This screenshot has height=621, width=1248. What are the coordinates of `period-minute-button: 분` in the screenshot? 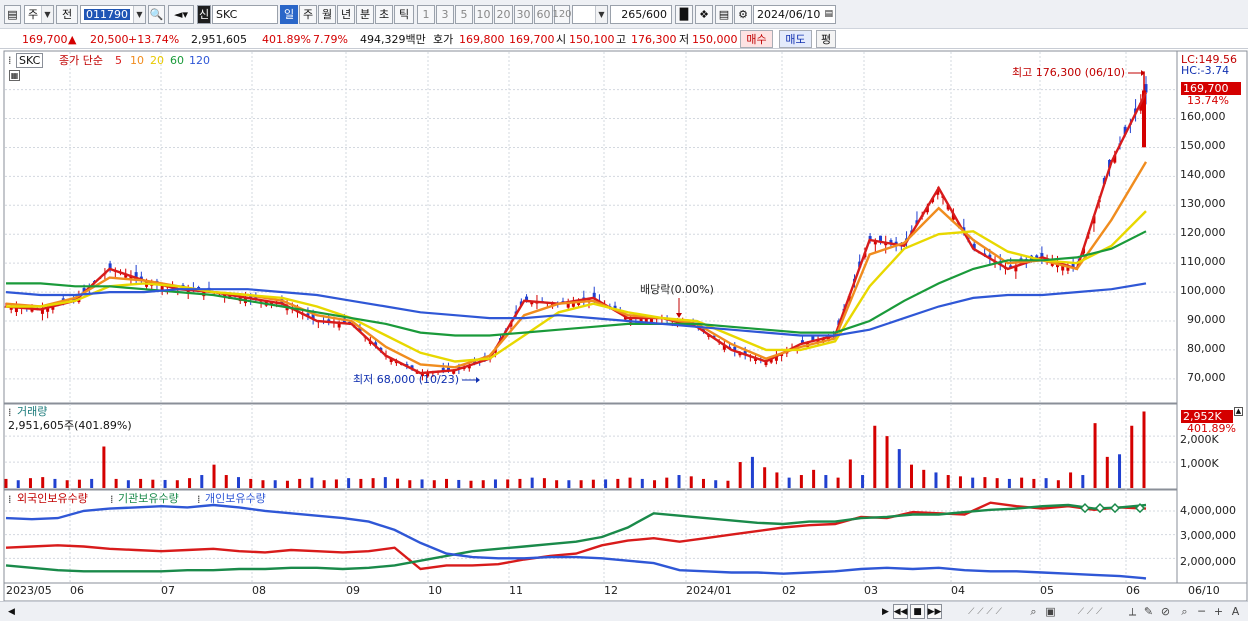 It's located at (365, 14).